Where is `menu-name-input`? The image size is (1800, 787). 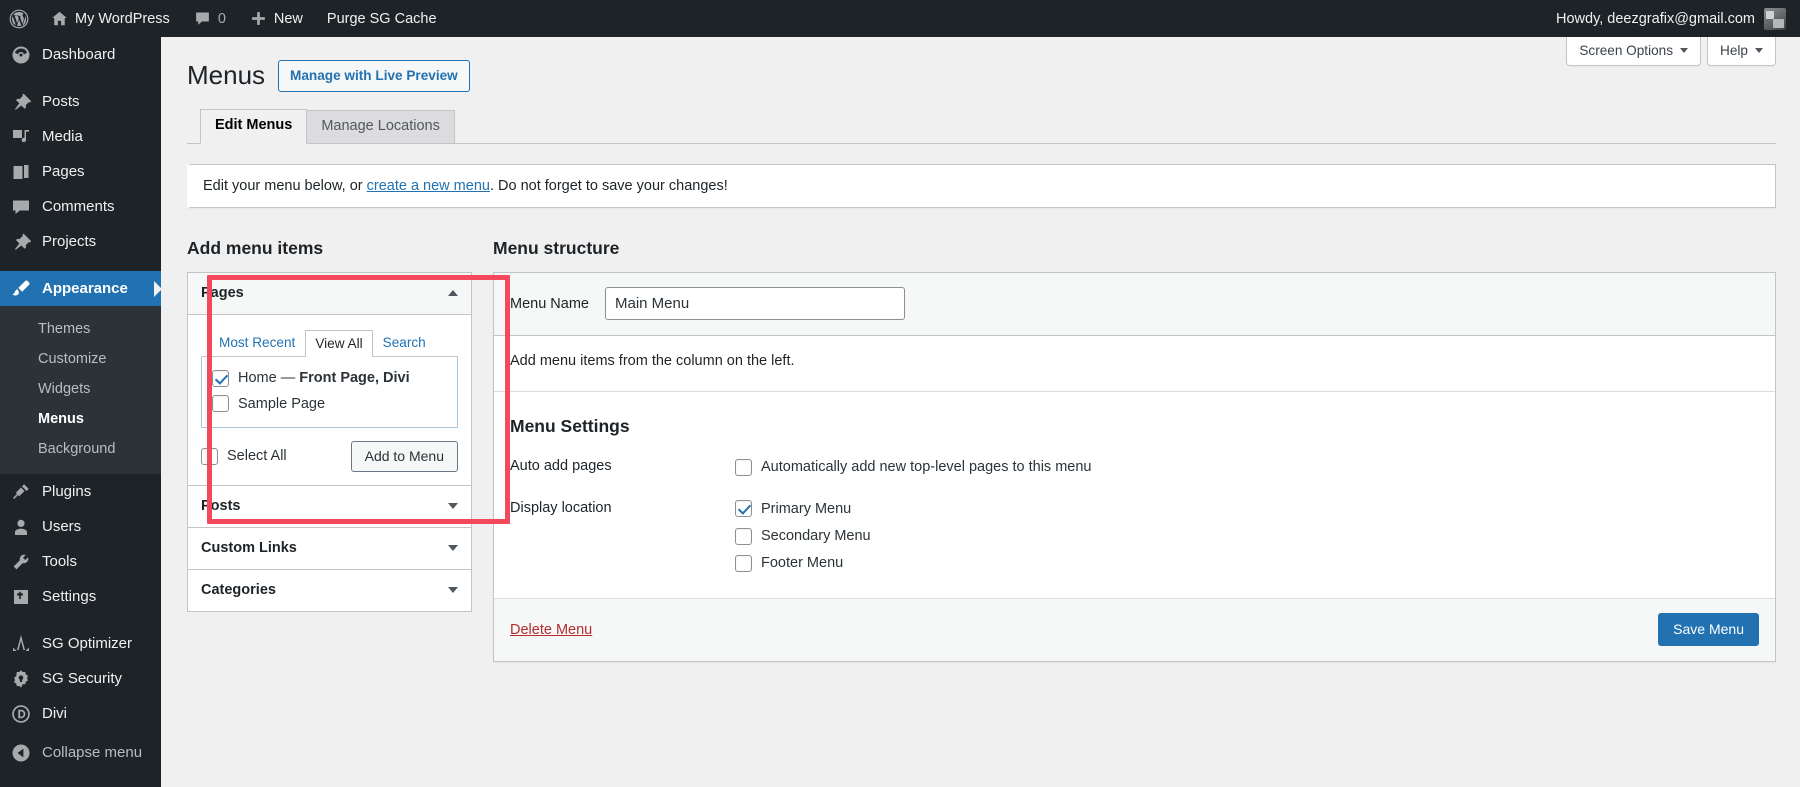 menu-name-input is located at coordinates (754, 304).